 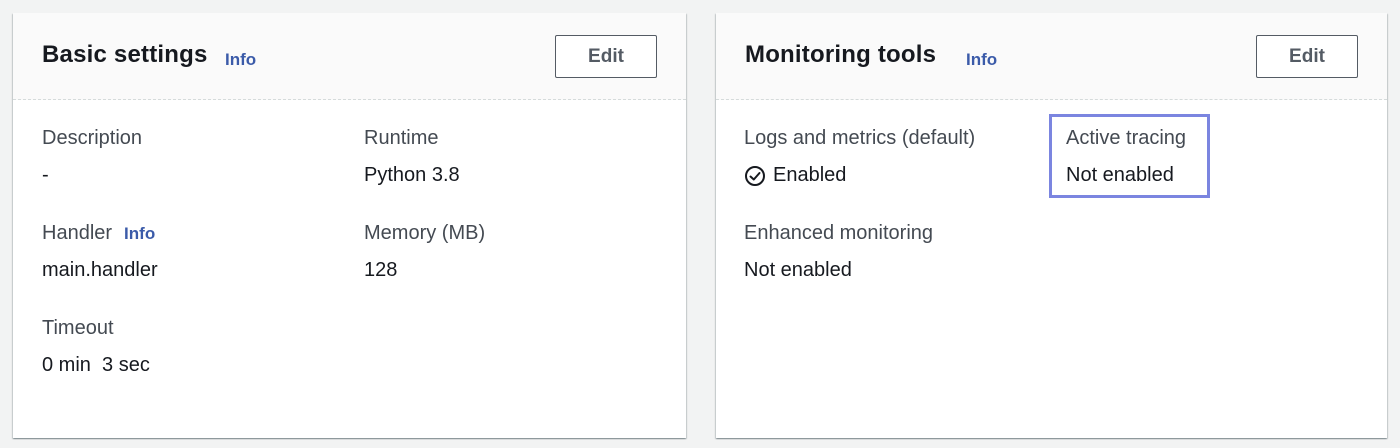 I want to click on timeout-value: 0 min 3 sec, so click(x=96, y=365).